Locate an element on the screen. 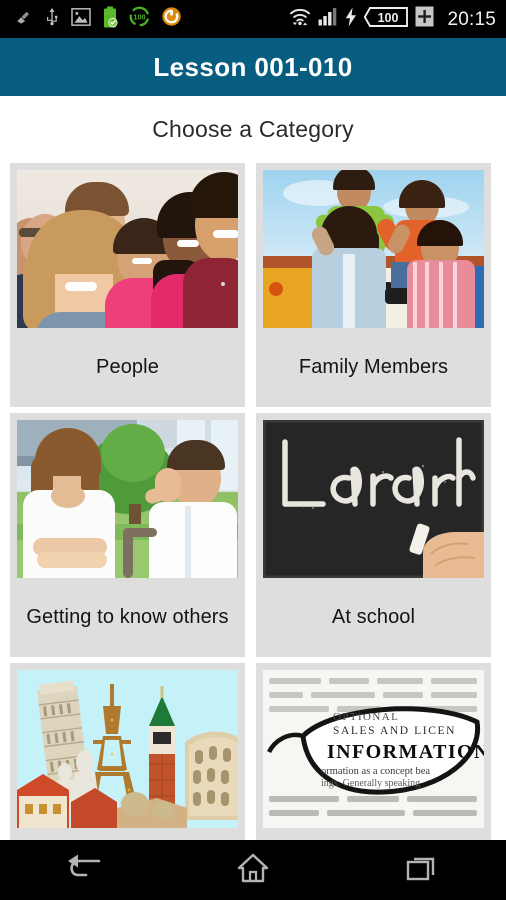 This screenshot has height=900, width=506. category-thumbnail-at-school is located at coordinates (373, 499).